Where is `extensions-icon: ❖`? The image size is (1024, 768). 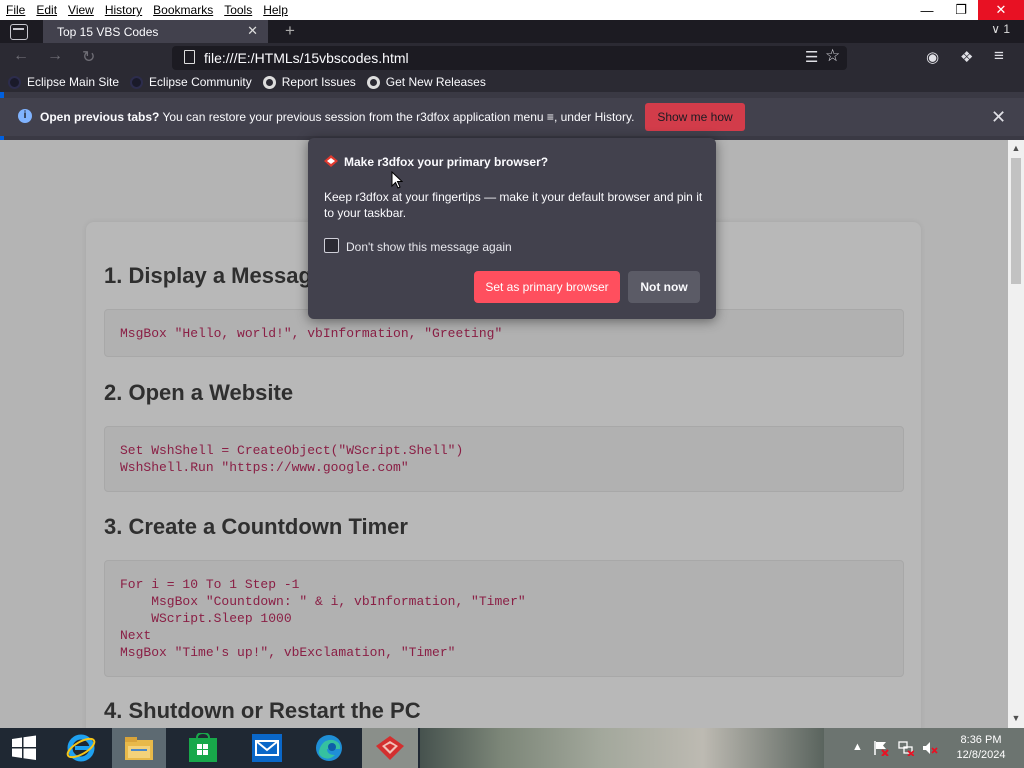 extensions-icon: ❖ is located at coordinates (966, 57).